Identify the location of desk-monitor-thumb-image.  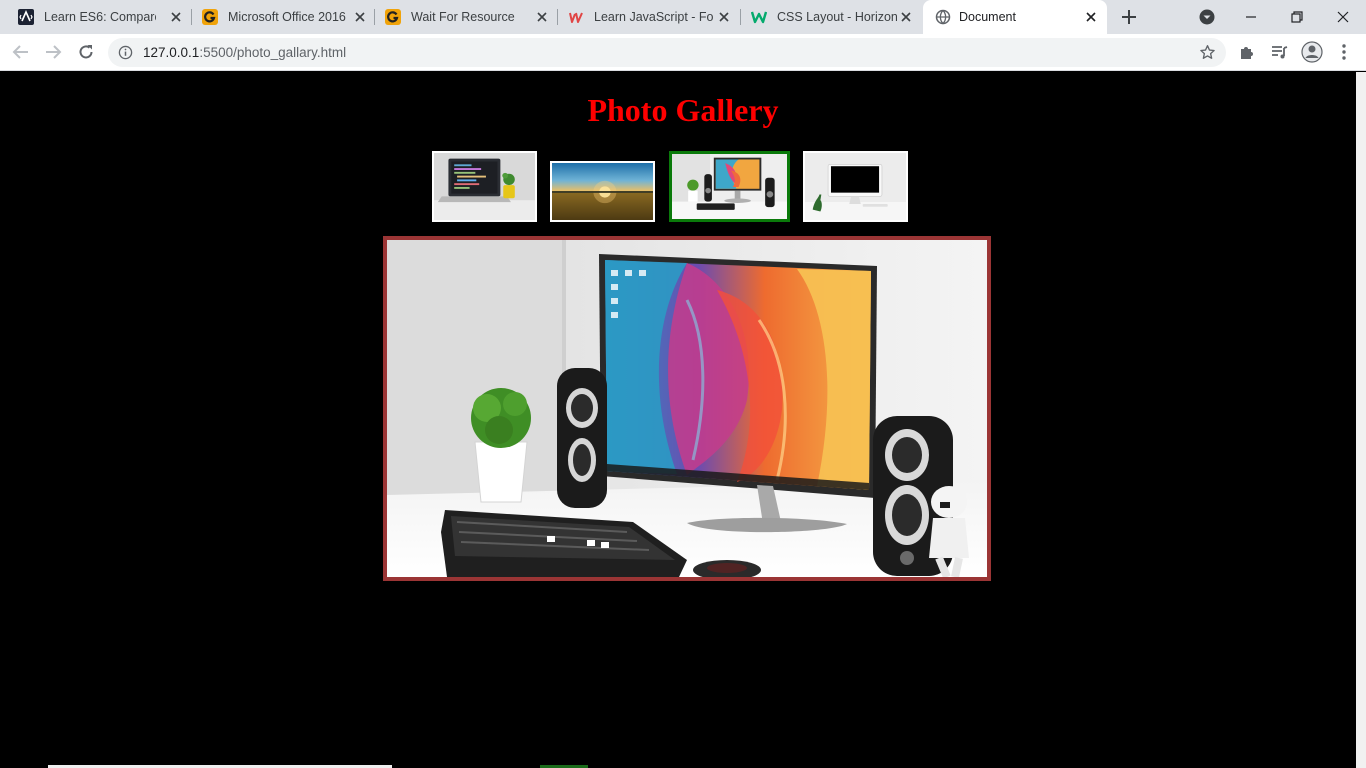
(729, 186).